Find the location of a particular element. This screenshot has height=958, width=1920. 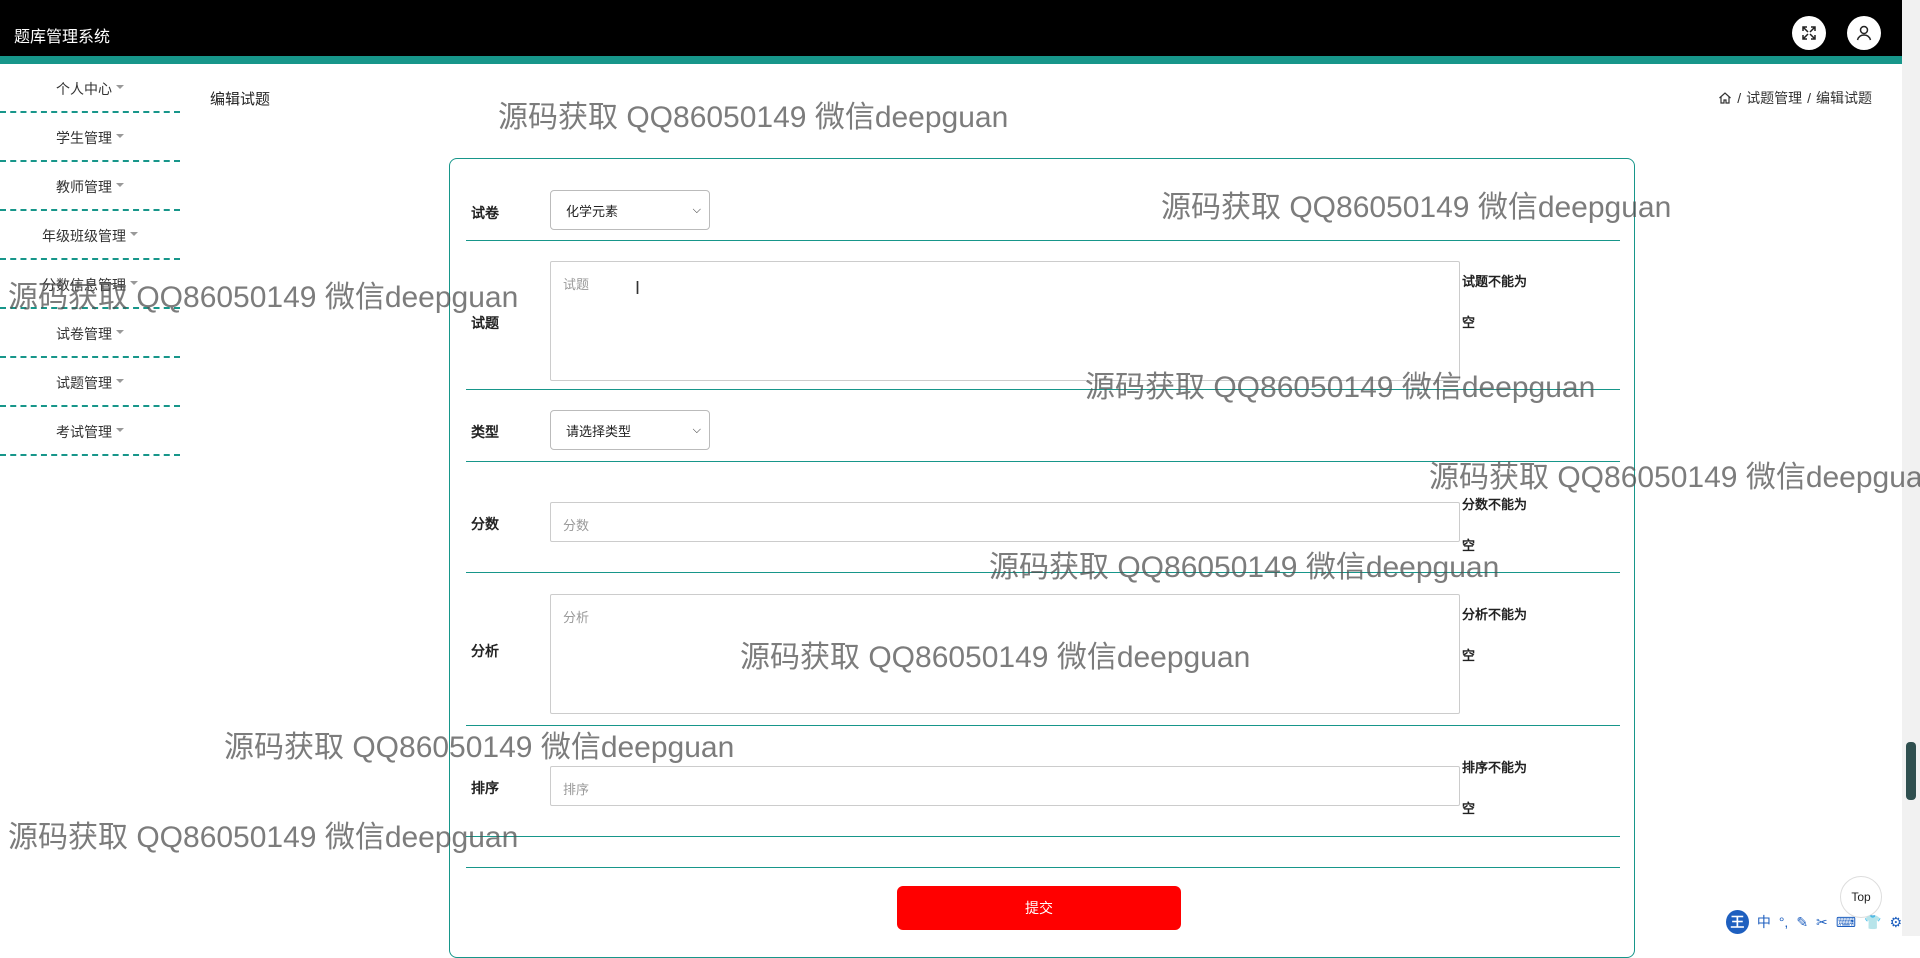

accent-bar is located at coordinates (951, 60).